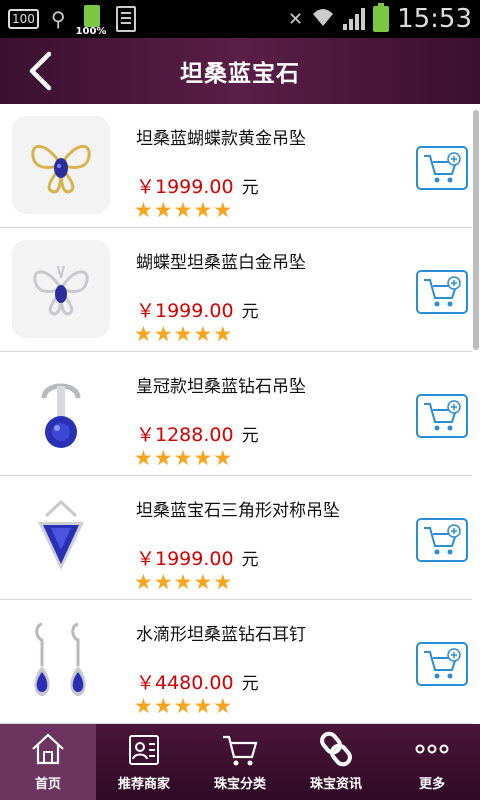 The width and height of the screenshot is (480, 800). I want to click on page-title: 坦桑蓝宝石, so click(240, 74).